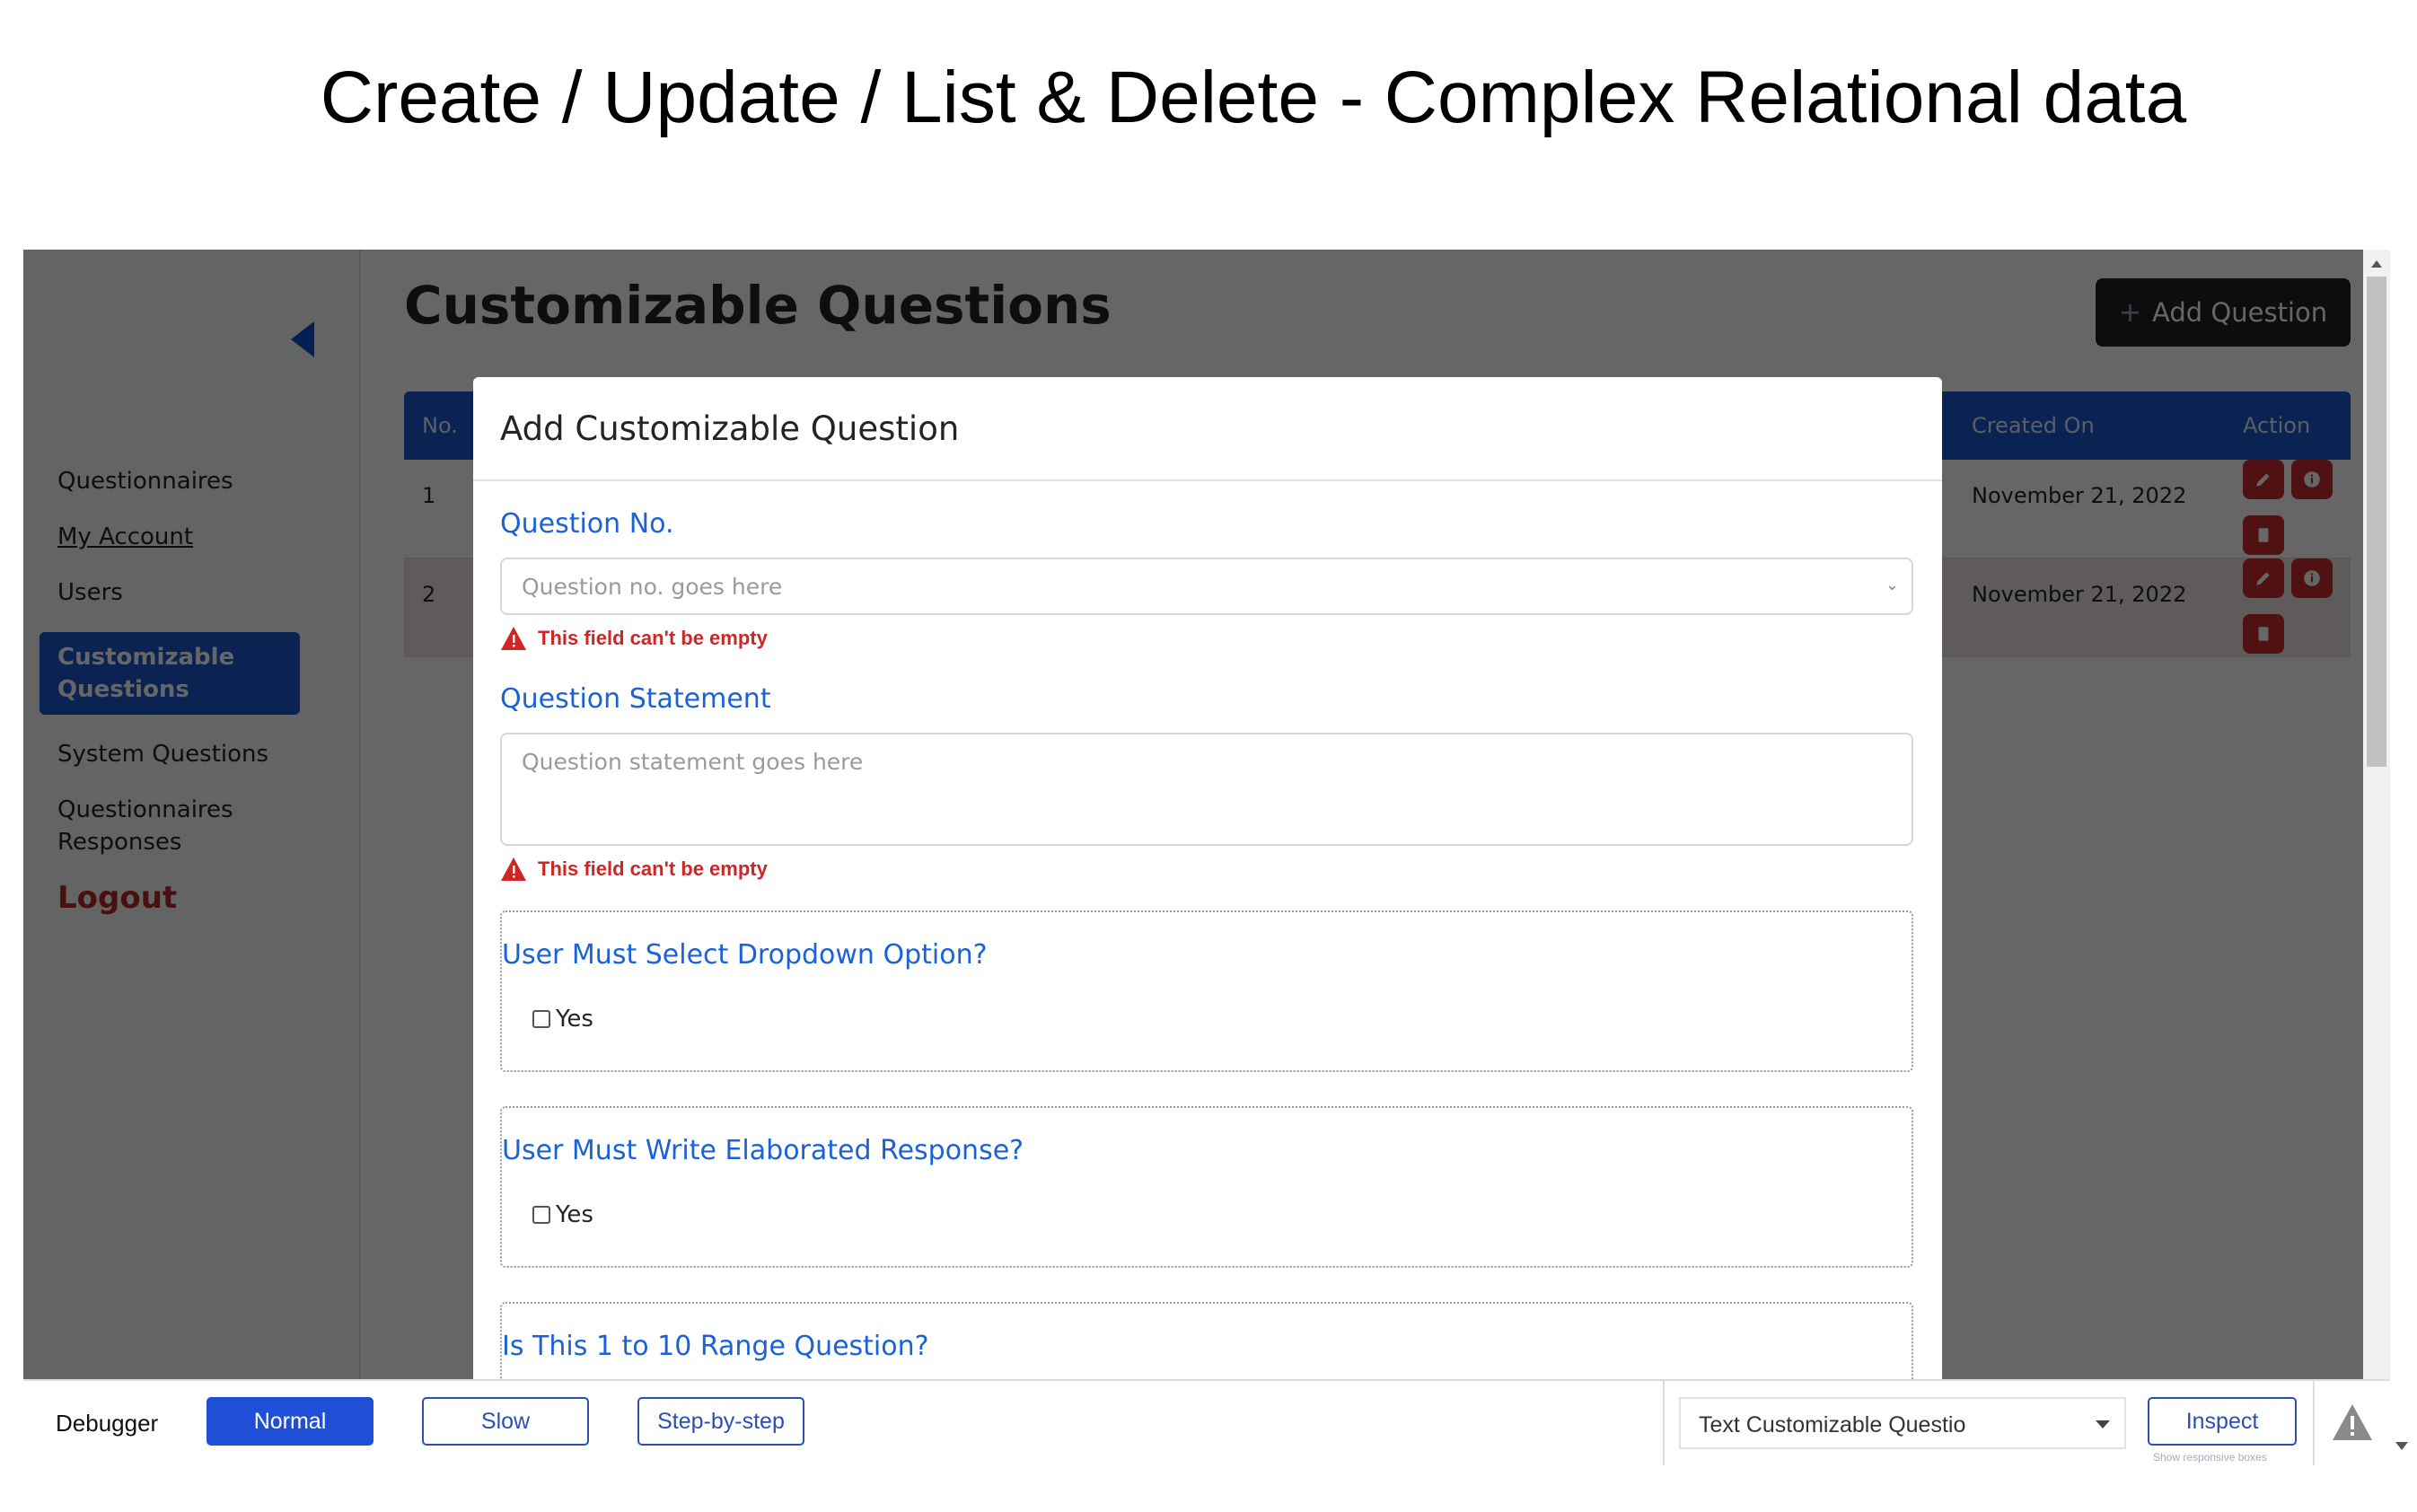  I want to click on scrollbar-thumb, so click(2376, 522).